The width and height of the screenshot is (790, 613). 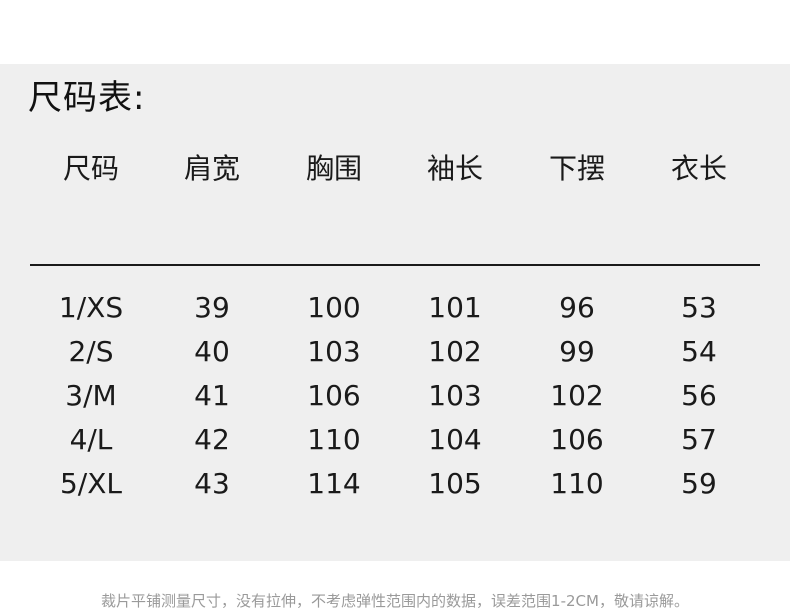 I want to click on header-chest: 胸围, so click(x=333, y=168).